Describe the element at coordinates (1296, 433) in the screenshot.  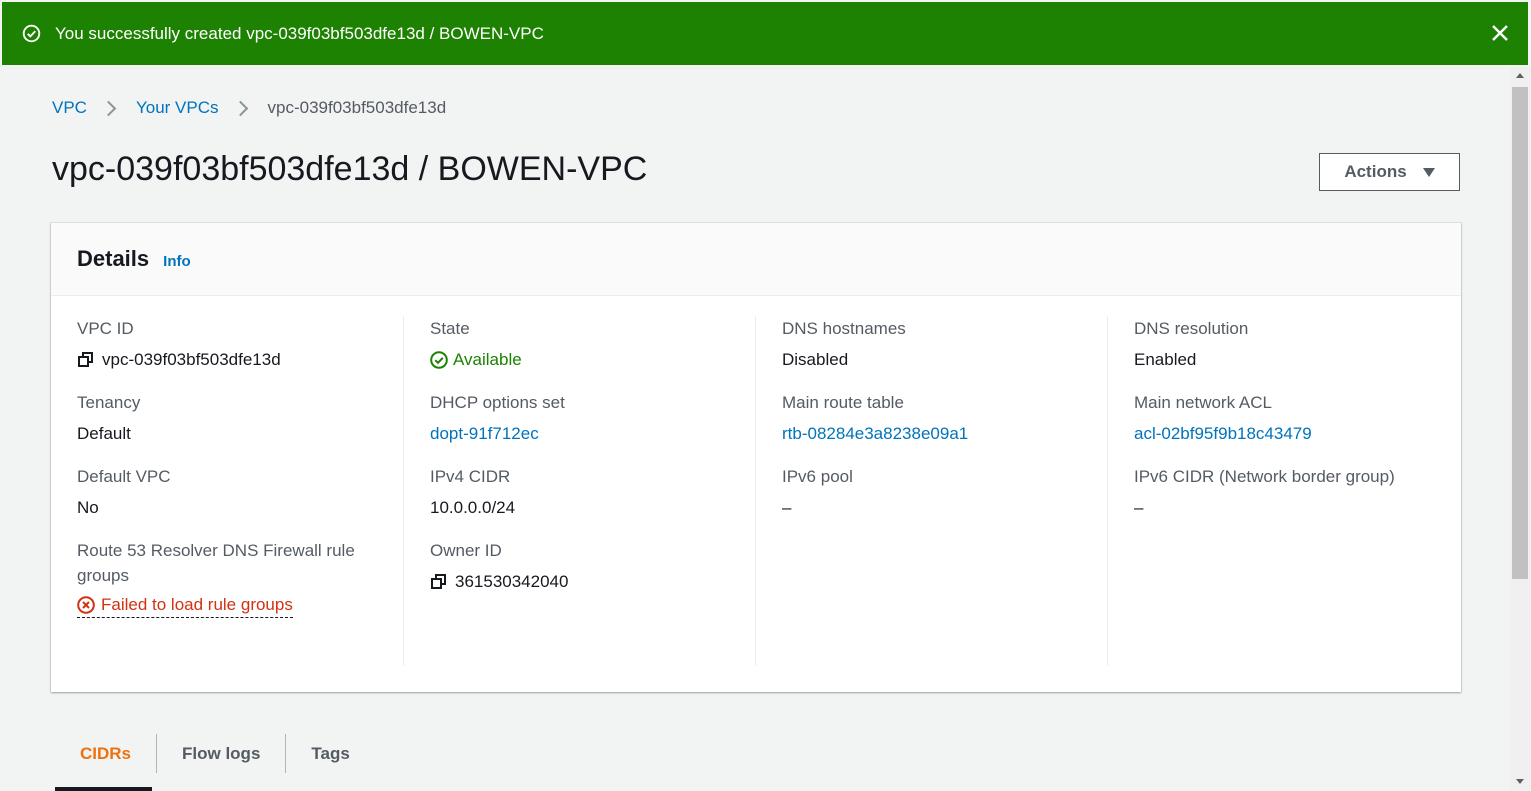
I see `main-network-acl-link: acl-02bf95f9b18c43479` at that location.